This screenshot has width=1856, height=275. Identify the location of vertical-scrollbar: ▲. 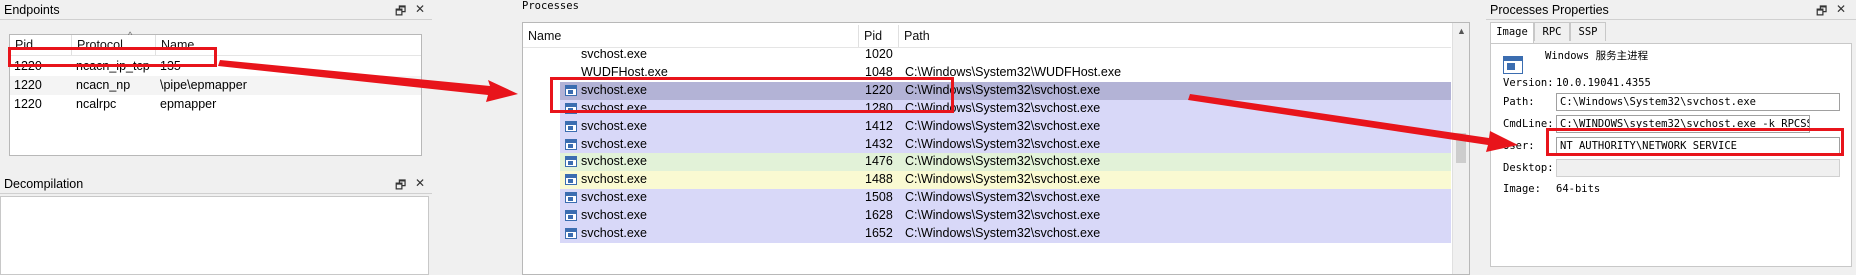
(1460, 148).